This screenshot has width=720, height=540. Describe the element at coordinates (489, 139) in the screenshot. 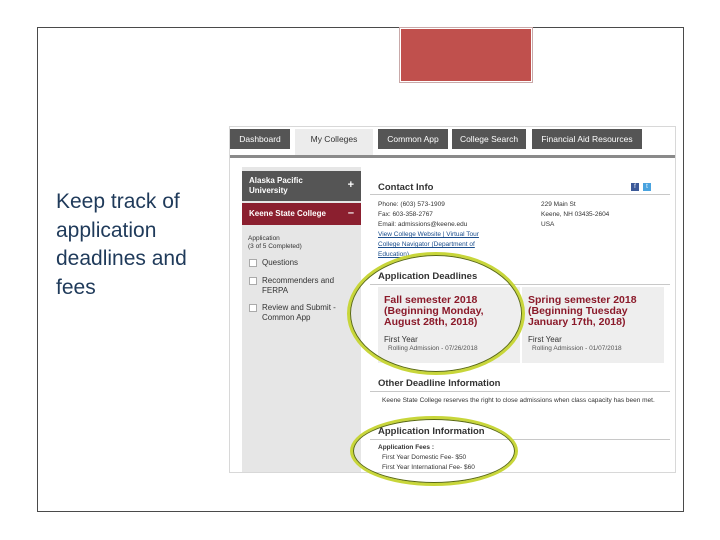

I see `tab-college-search: College Search` at that location.